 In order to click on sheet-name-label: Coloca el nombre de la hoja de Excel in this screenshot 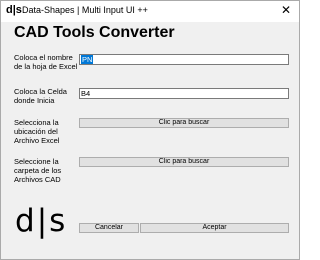, I will do `click(46, 62)`.